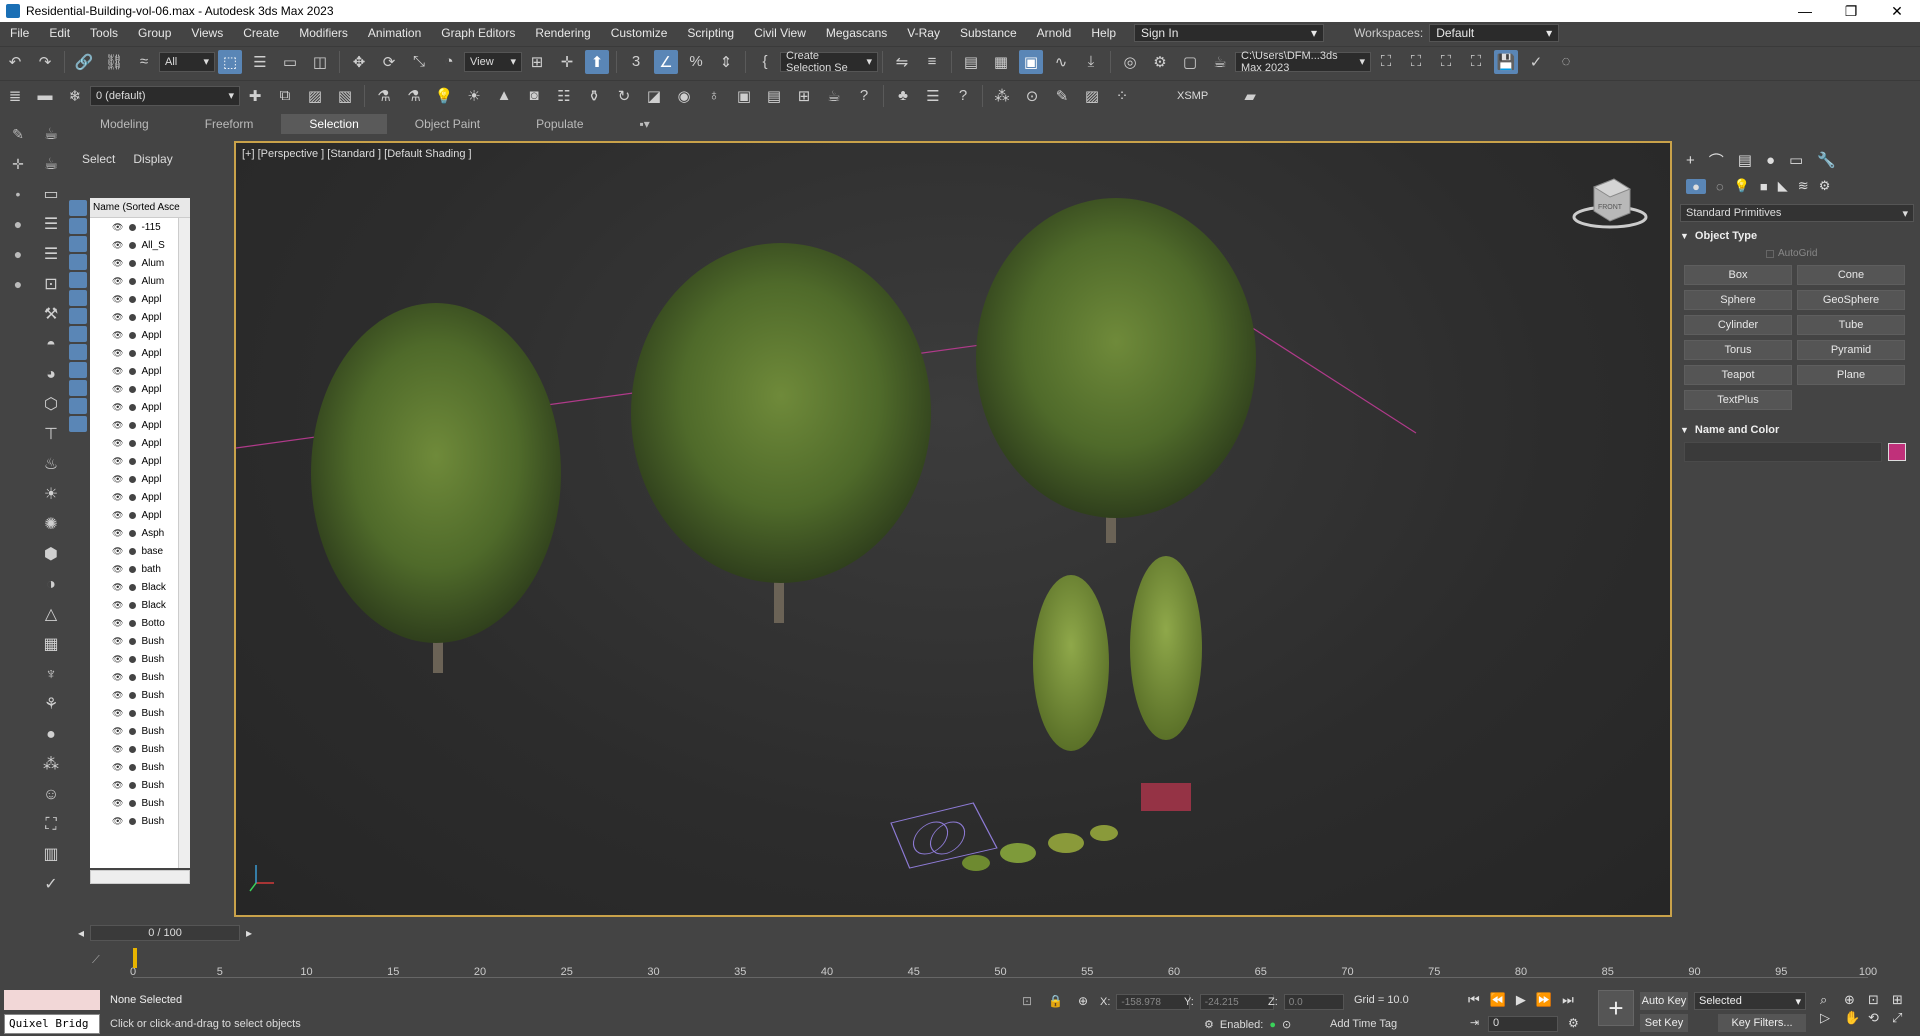 The image size is (1920, 1036). What do you see at coordinates (765, 62) in the screenshot?
I see `edit-named-selection-icon: {` at bounding box center [765, 62].